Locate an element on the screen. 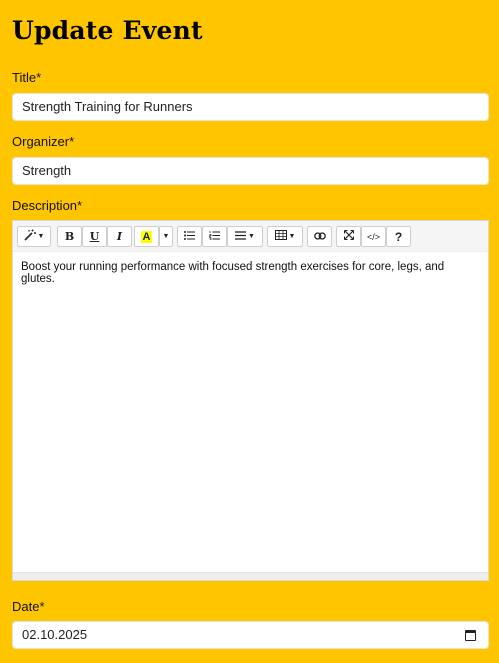 The width and height of the screenshot is (499, 663). calendar-icon is located at coordinates (470, 635).